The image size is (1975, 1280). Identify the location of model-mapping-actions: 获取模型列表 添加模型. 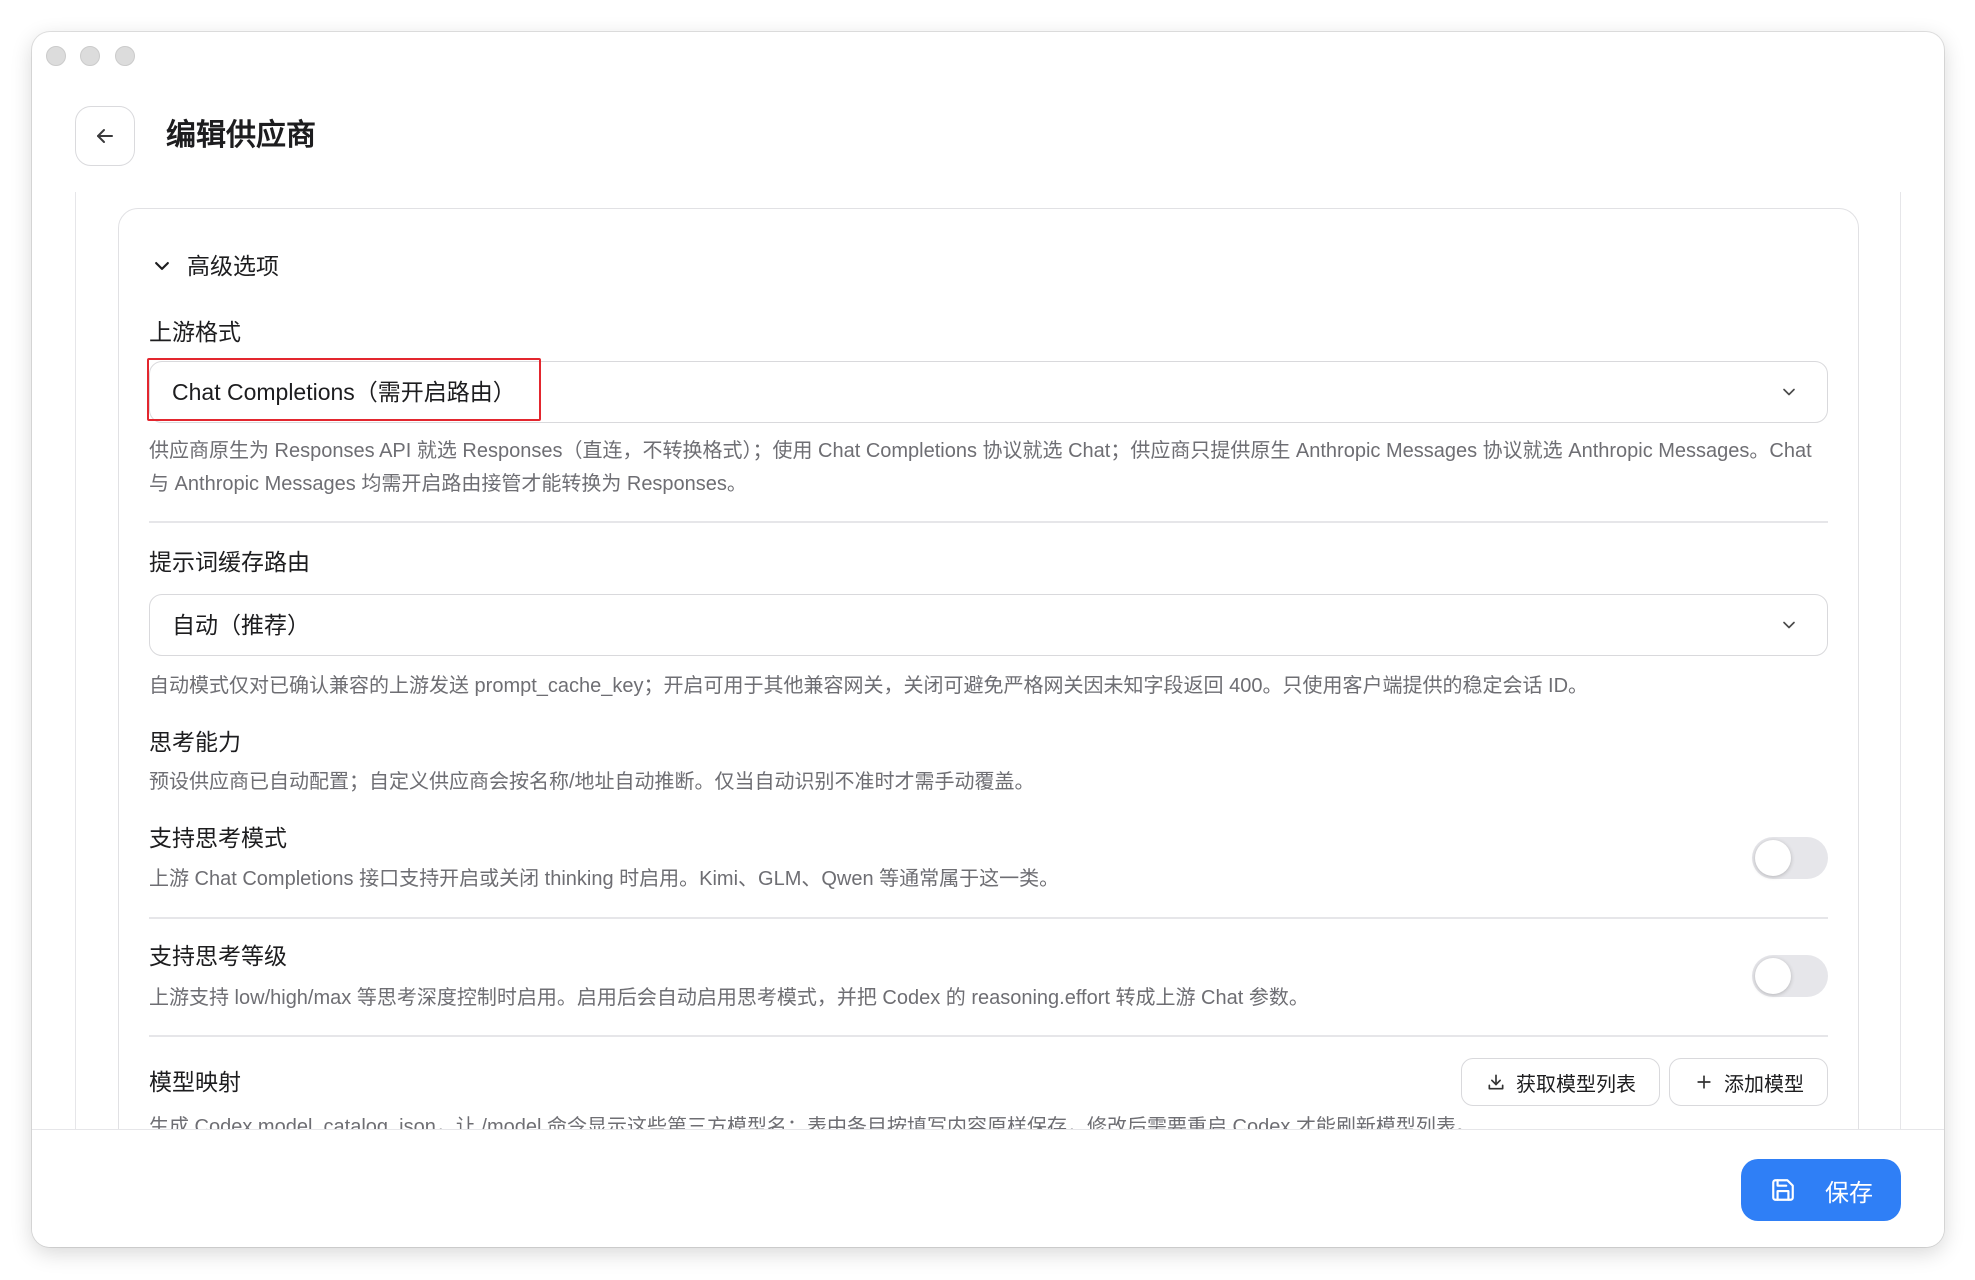
(1644, 1082).